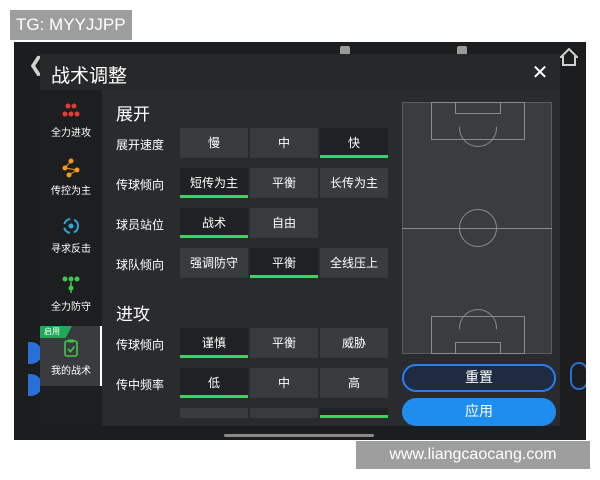 This screenshot has height=480, width=600. Describe the element at coordinates (56, 332) in the screenshot. I see `status-badge: 启用` at that location.